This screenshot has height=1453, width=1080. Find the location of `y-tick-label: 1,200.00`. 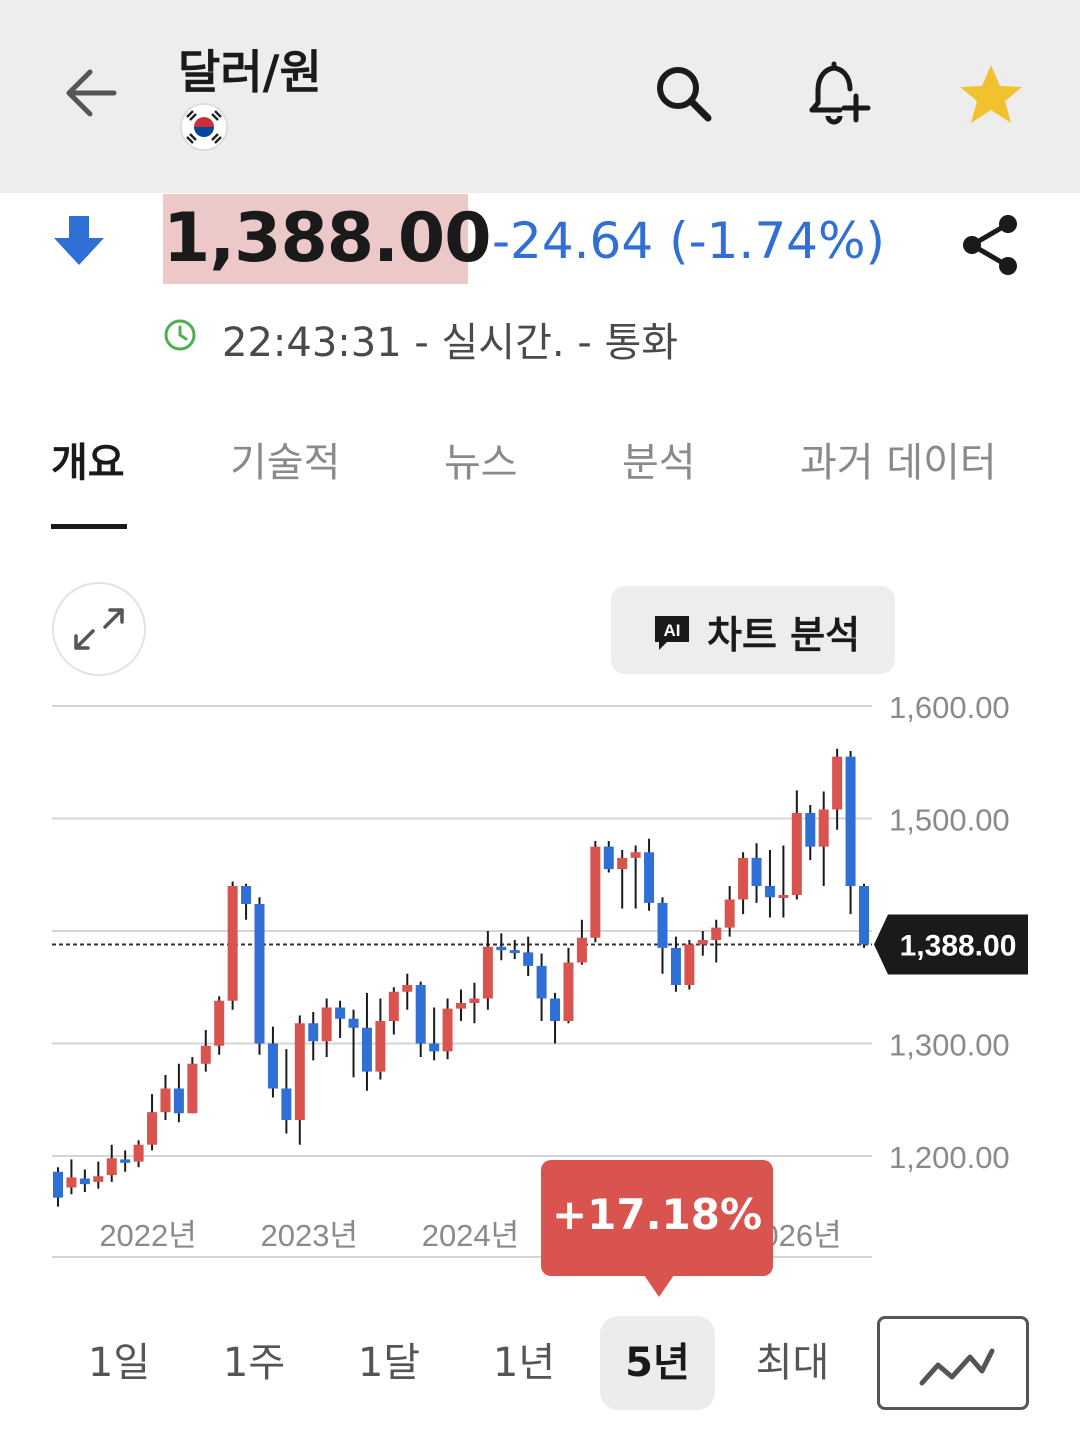

y-tick-label: 1,200.00 is located at coordinates (949, 1157).